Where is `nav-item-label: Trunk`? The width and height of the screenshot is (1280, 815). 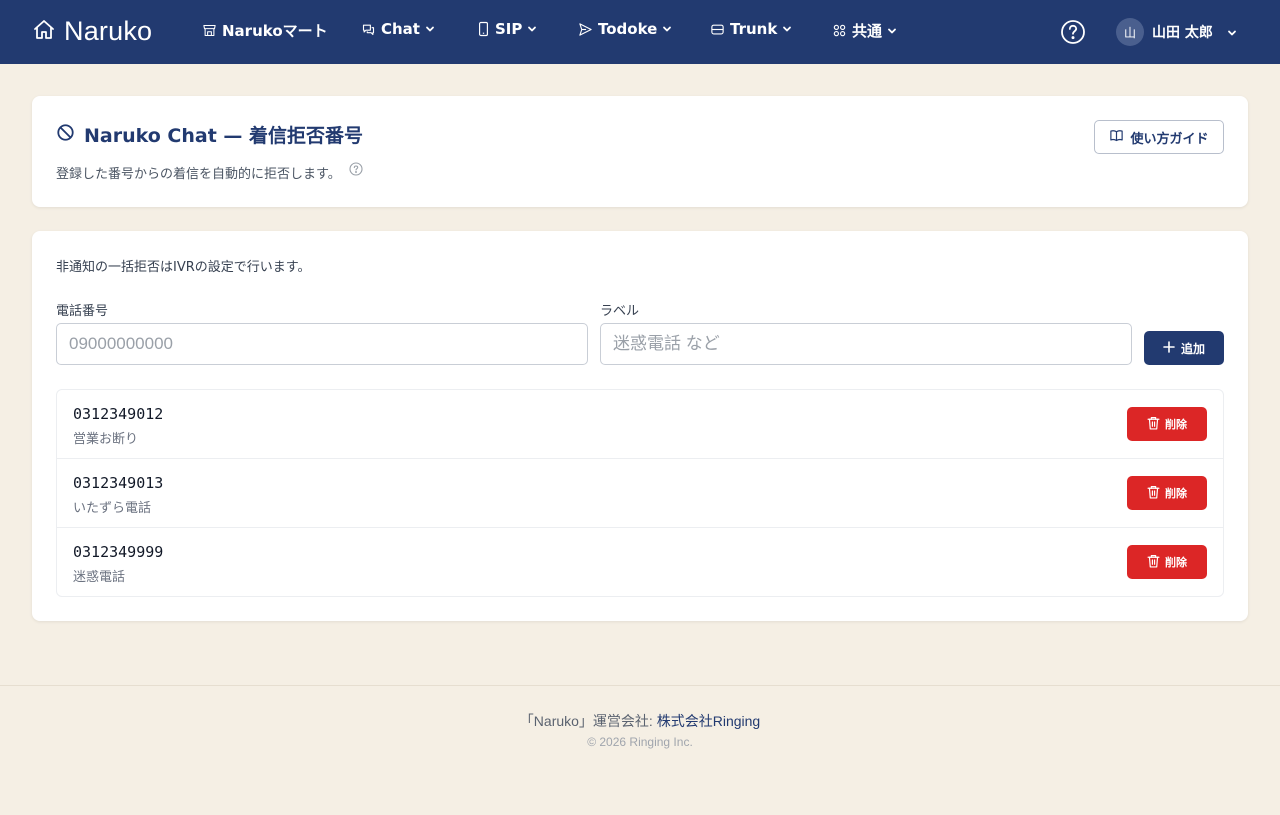
nav-item-label: Trunk is located at coordinates (754, 29).